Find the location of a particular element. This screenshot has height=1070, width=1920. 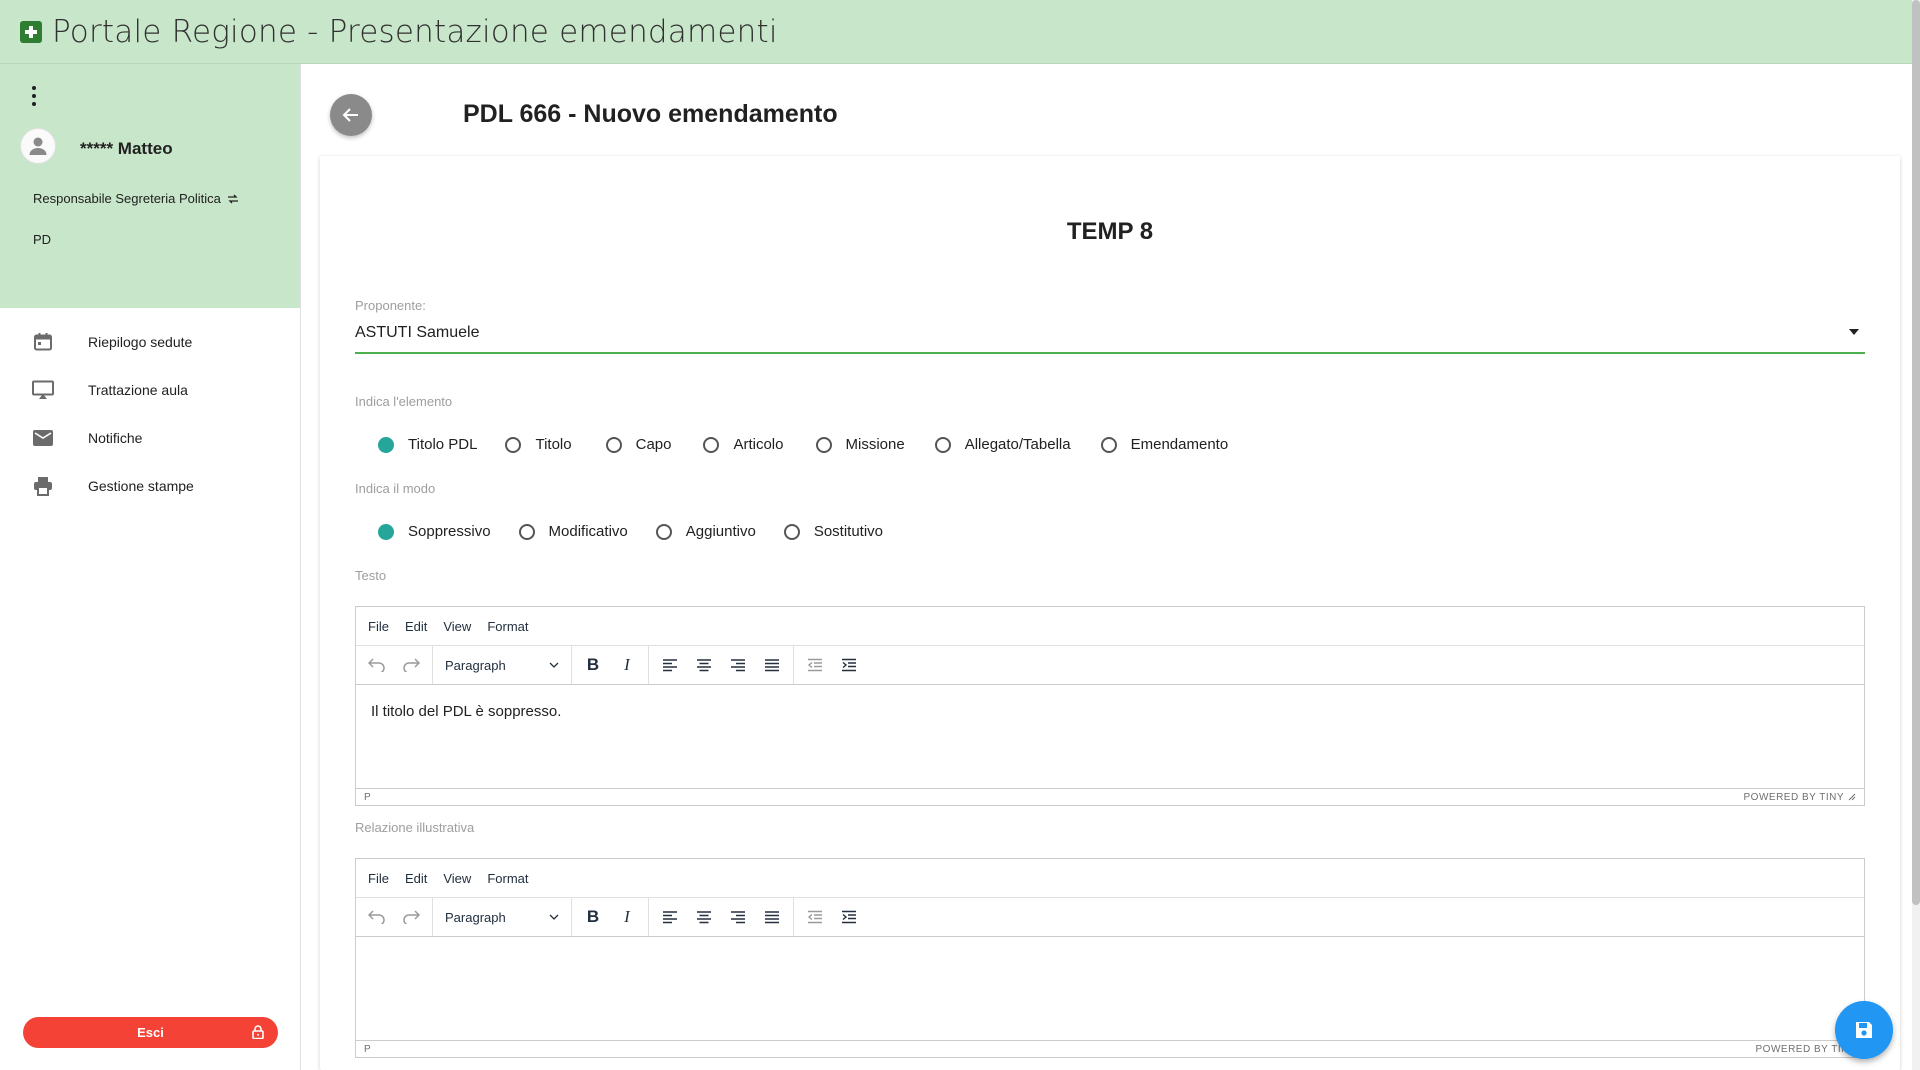

scrollbar-thumb is located at coordinates (1916, 452).